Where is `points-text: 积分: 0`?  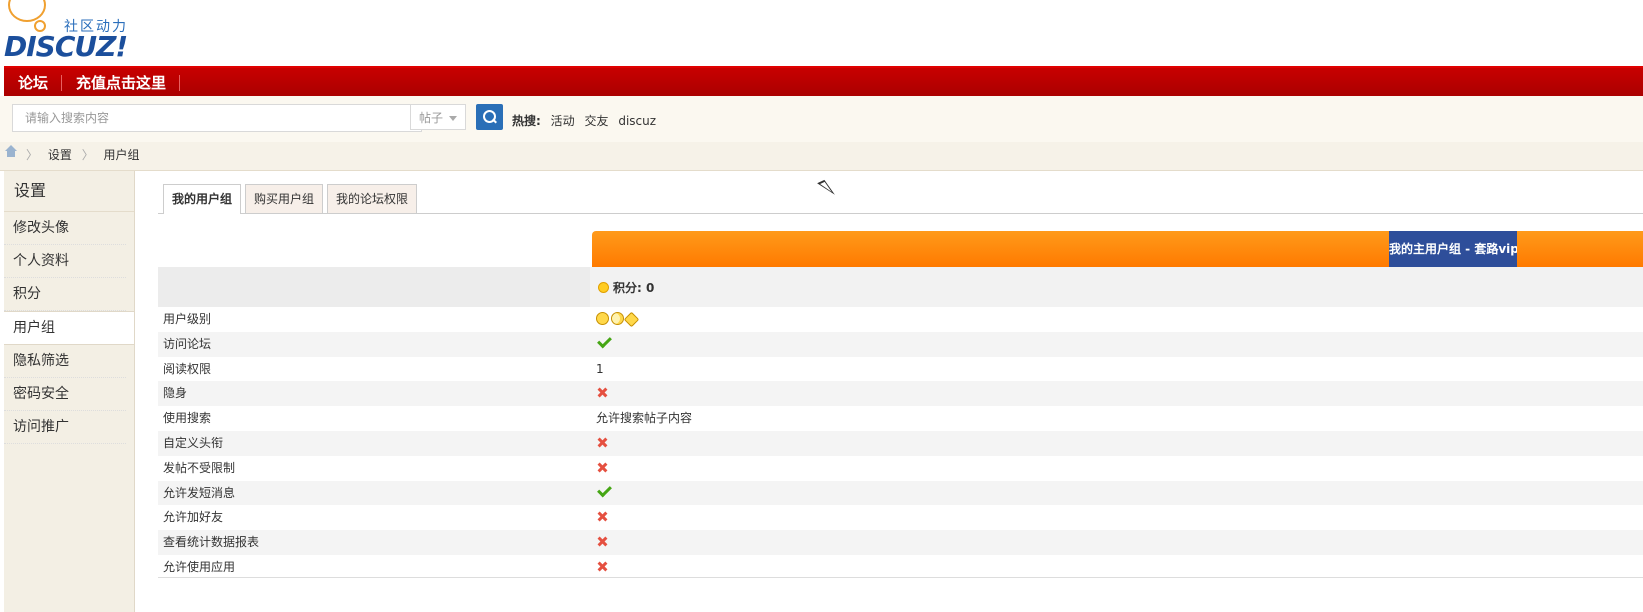
points-text: 积分: 0 is located at coordinates (634, 288).